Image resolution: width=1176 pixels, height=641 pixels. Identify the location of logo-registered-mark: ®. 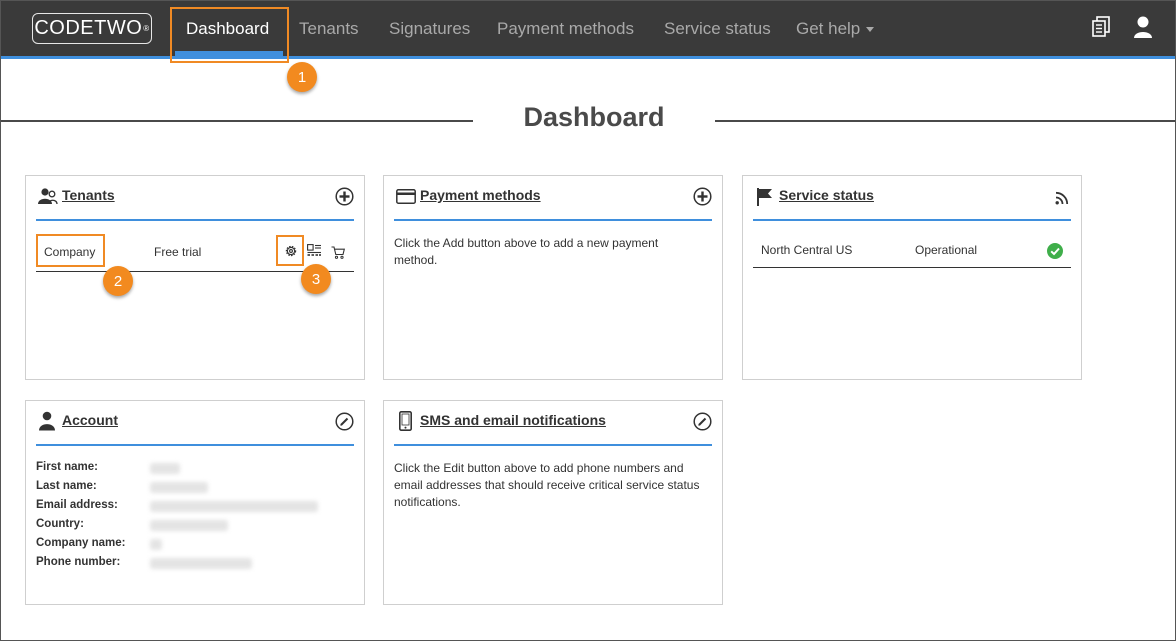
(146, 28).